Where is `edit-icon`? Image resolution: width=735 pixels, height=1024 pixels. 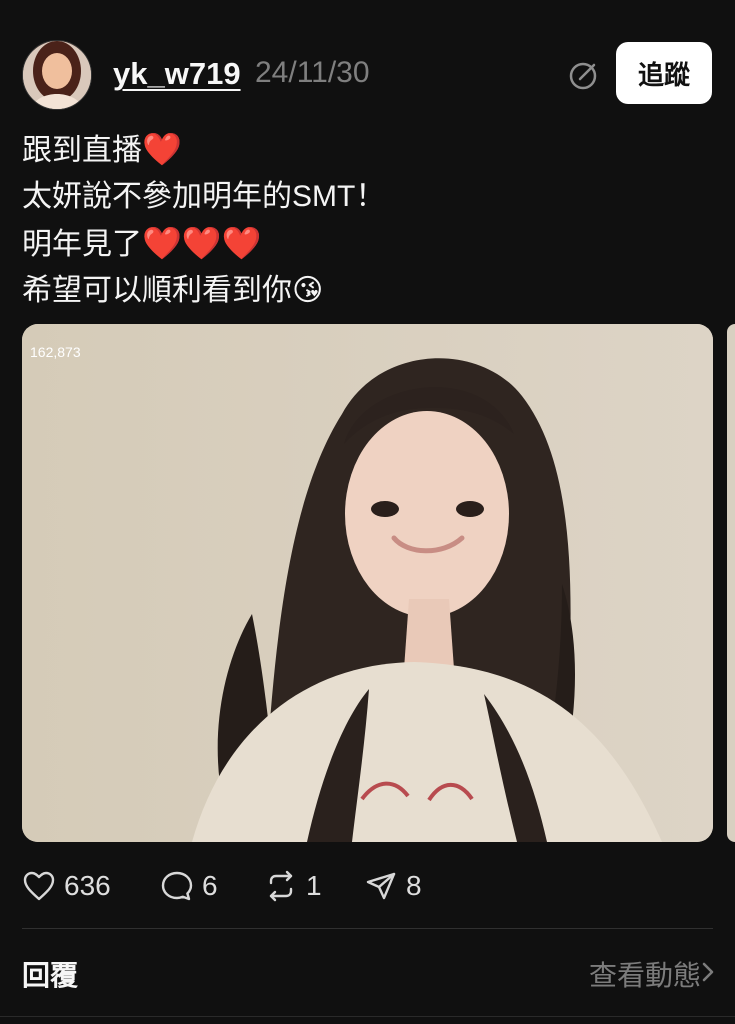 edit-icon is located at coordinates (585, 75).